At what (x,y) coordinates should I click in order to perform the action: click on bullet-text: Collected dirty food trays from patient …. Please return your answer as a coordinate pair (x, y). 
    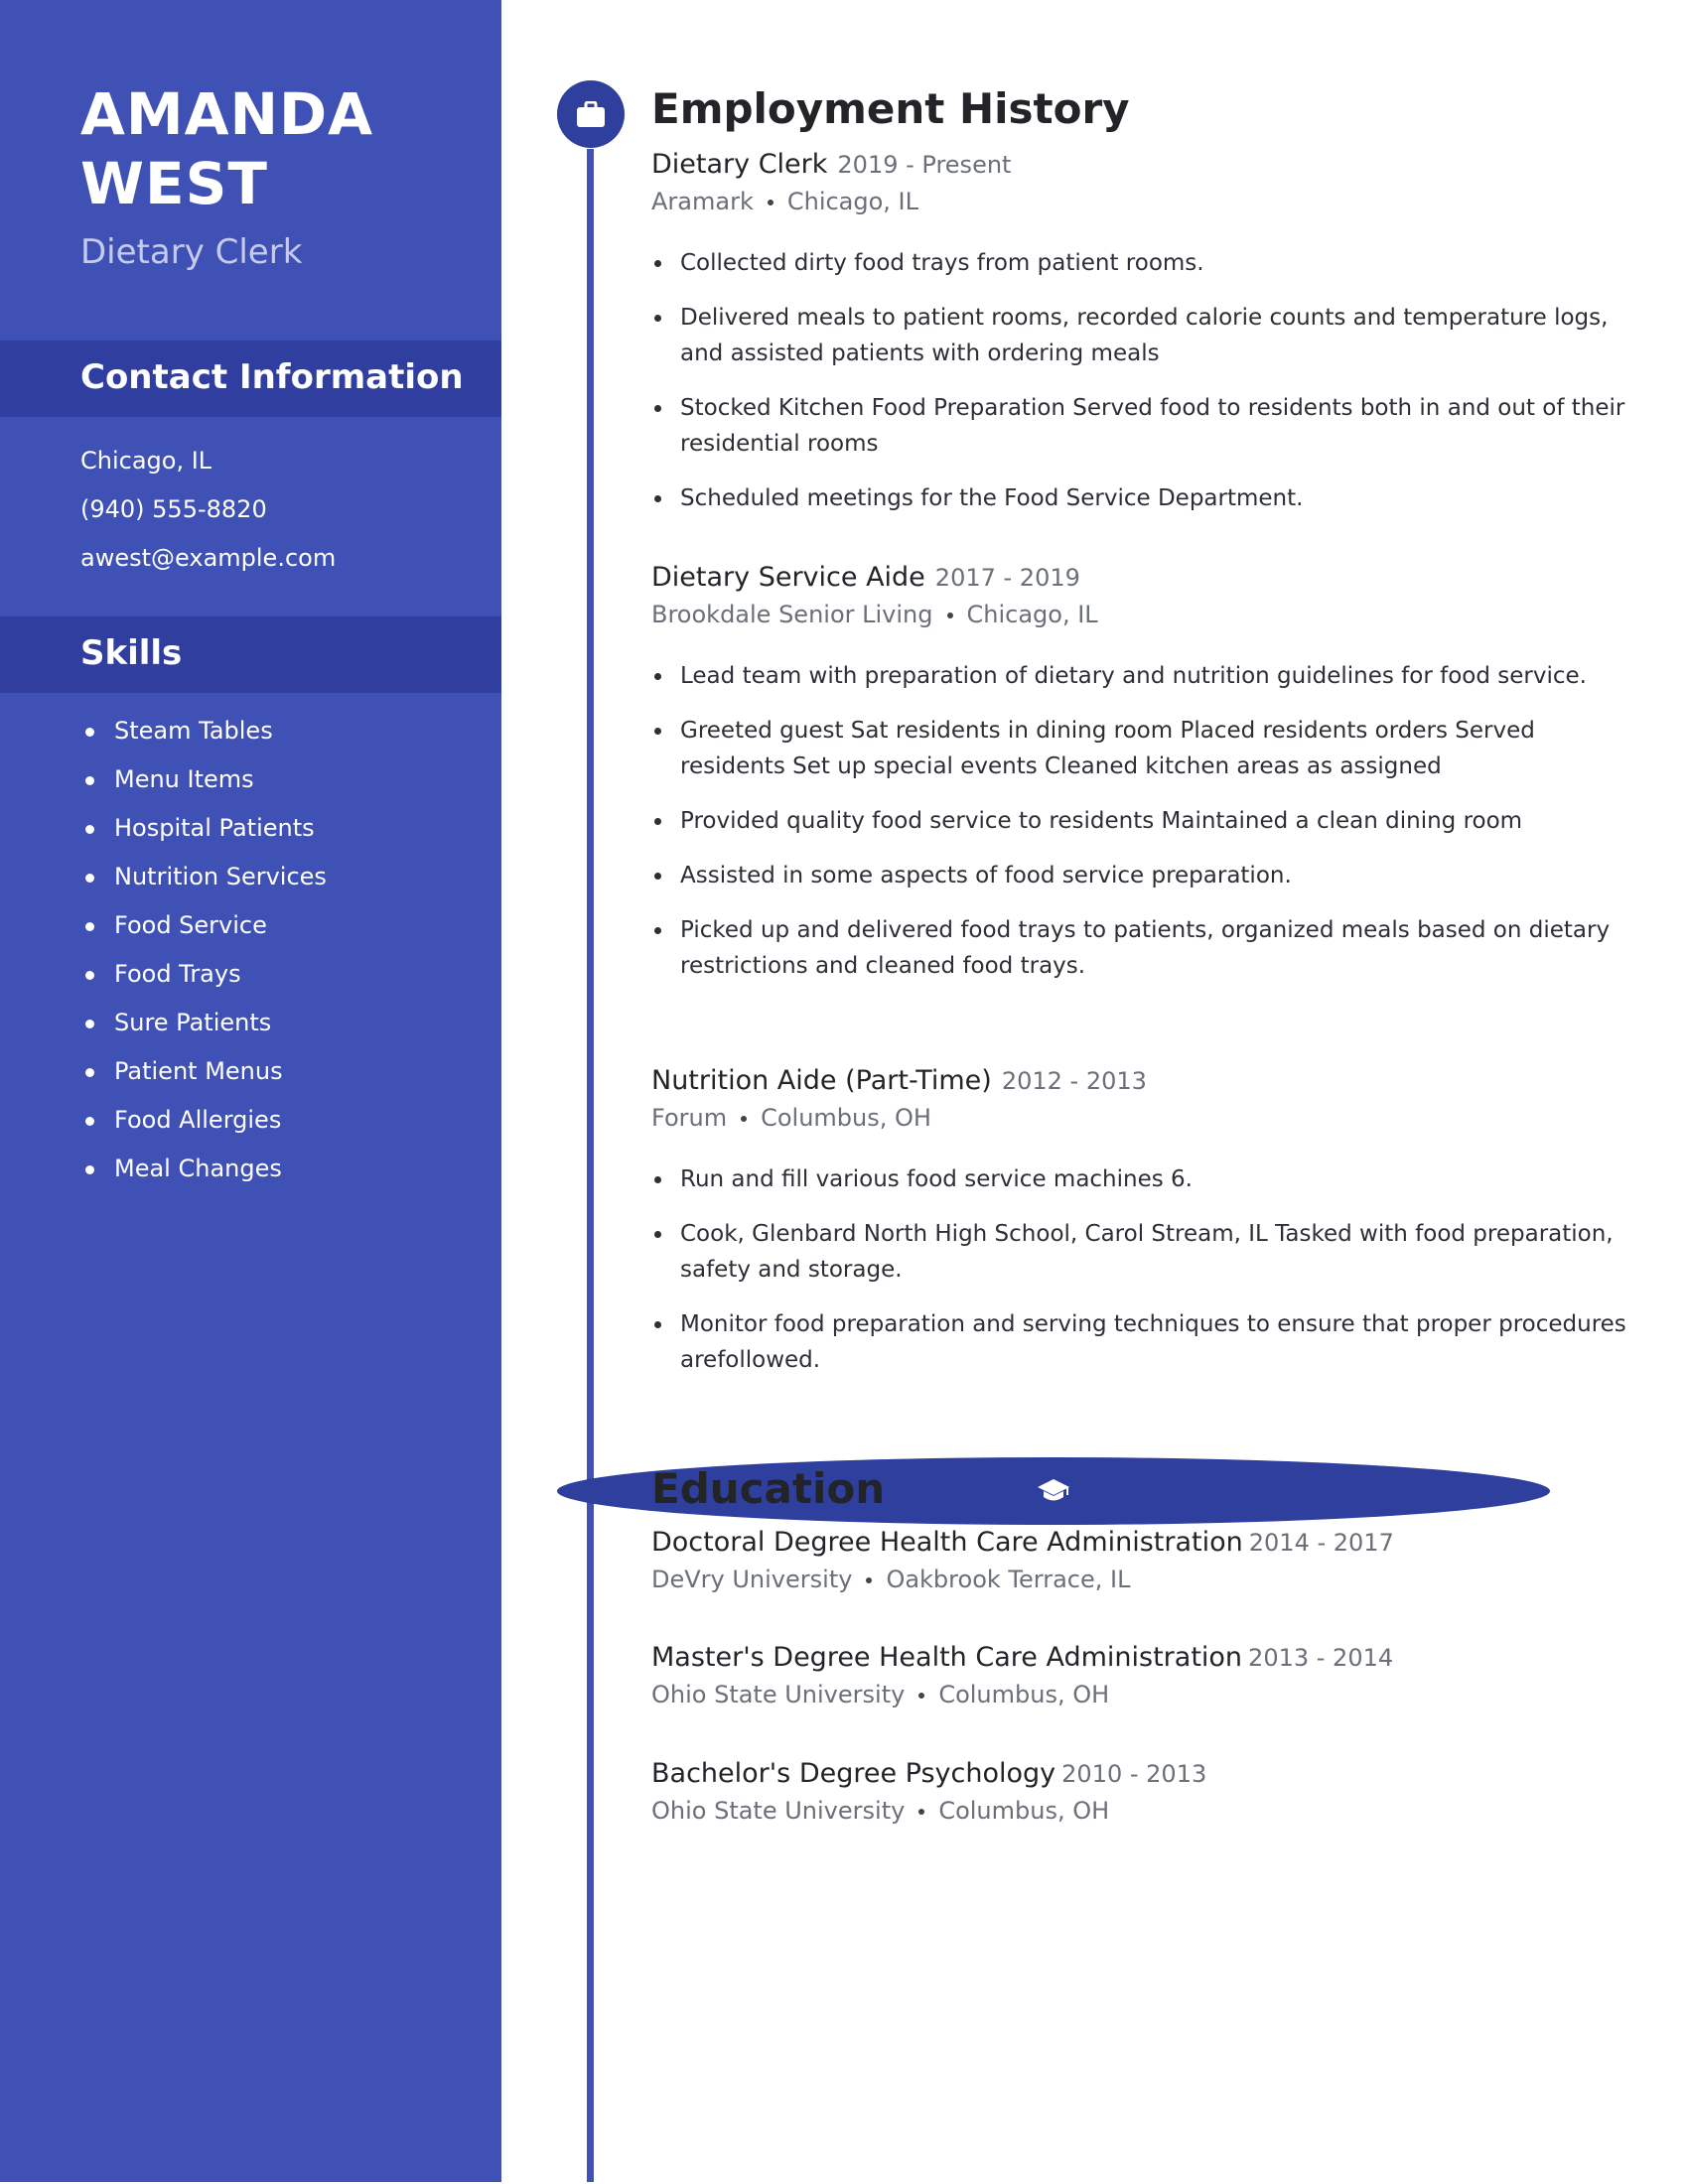
    Looking at the image, I should click on (942, 263).